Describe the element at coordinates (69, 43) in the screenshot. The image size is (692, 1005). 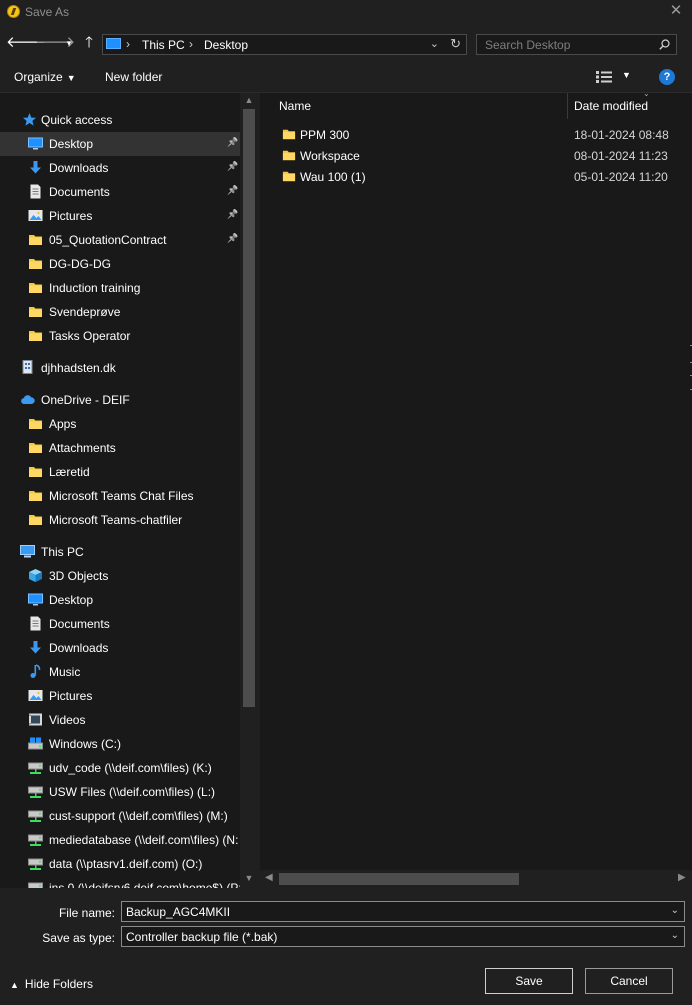
I see `recent-locations-chevron-icon: ▾` at that location.